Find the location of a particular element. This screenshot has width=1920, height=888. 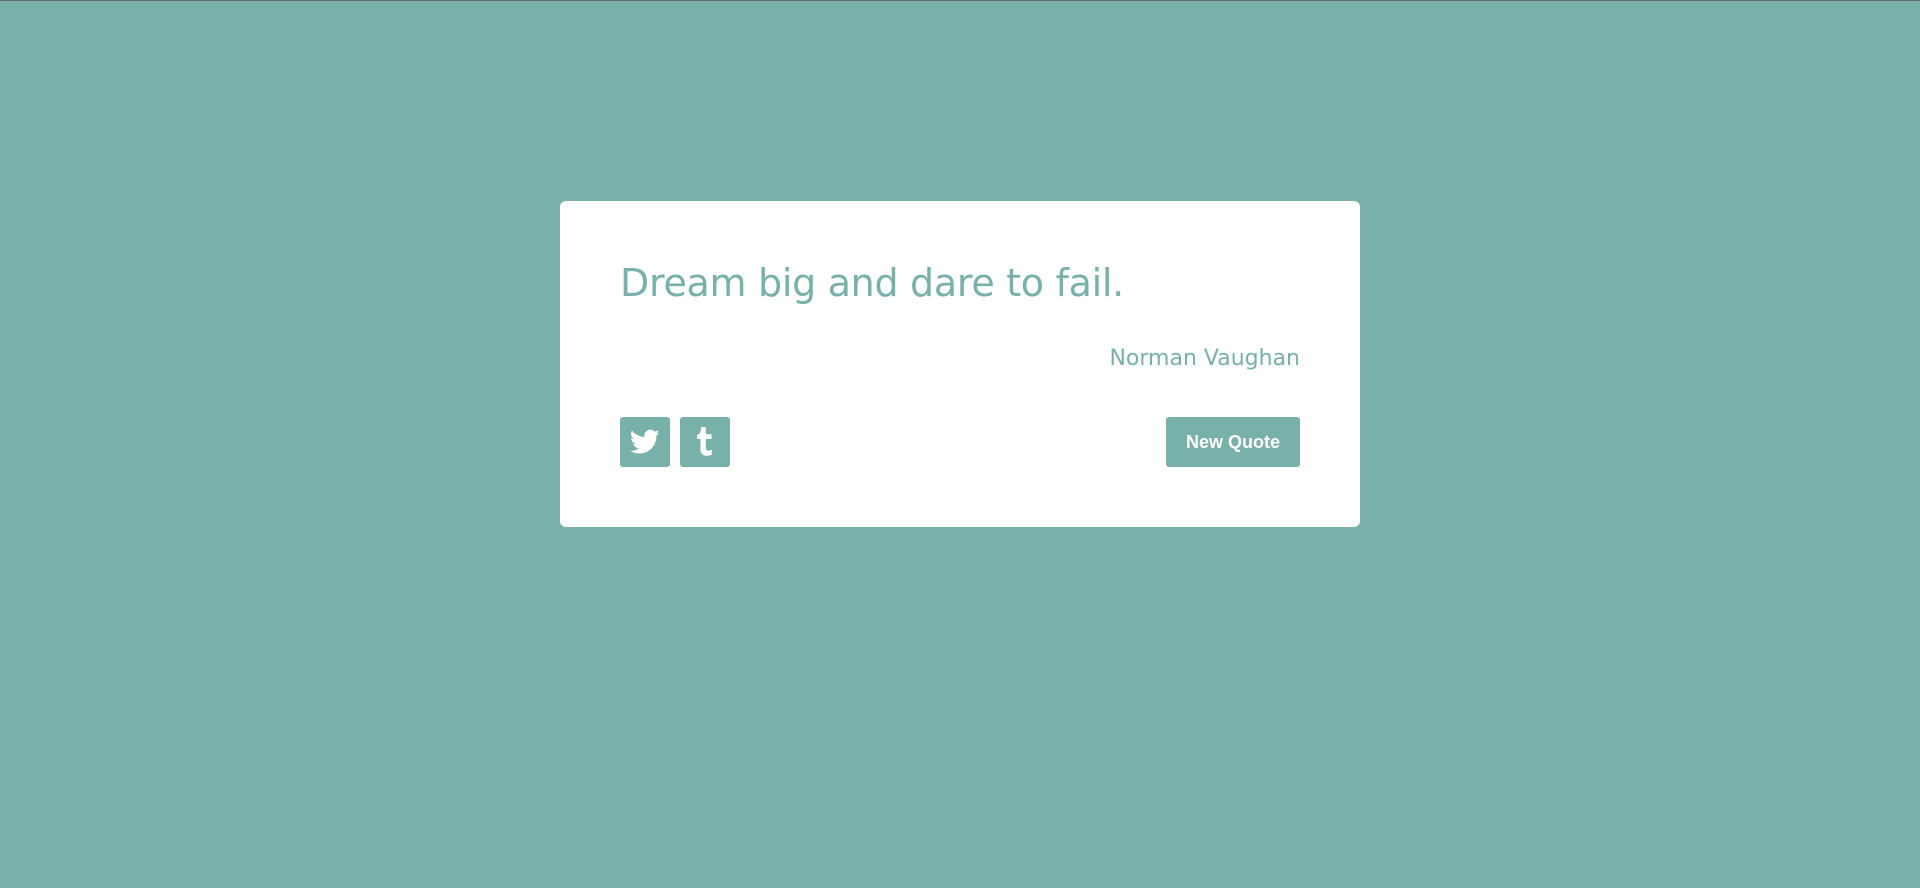

new-quote-button: New Quote is located at coordinates (1233, 442).